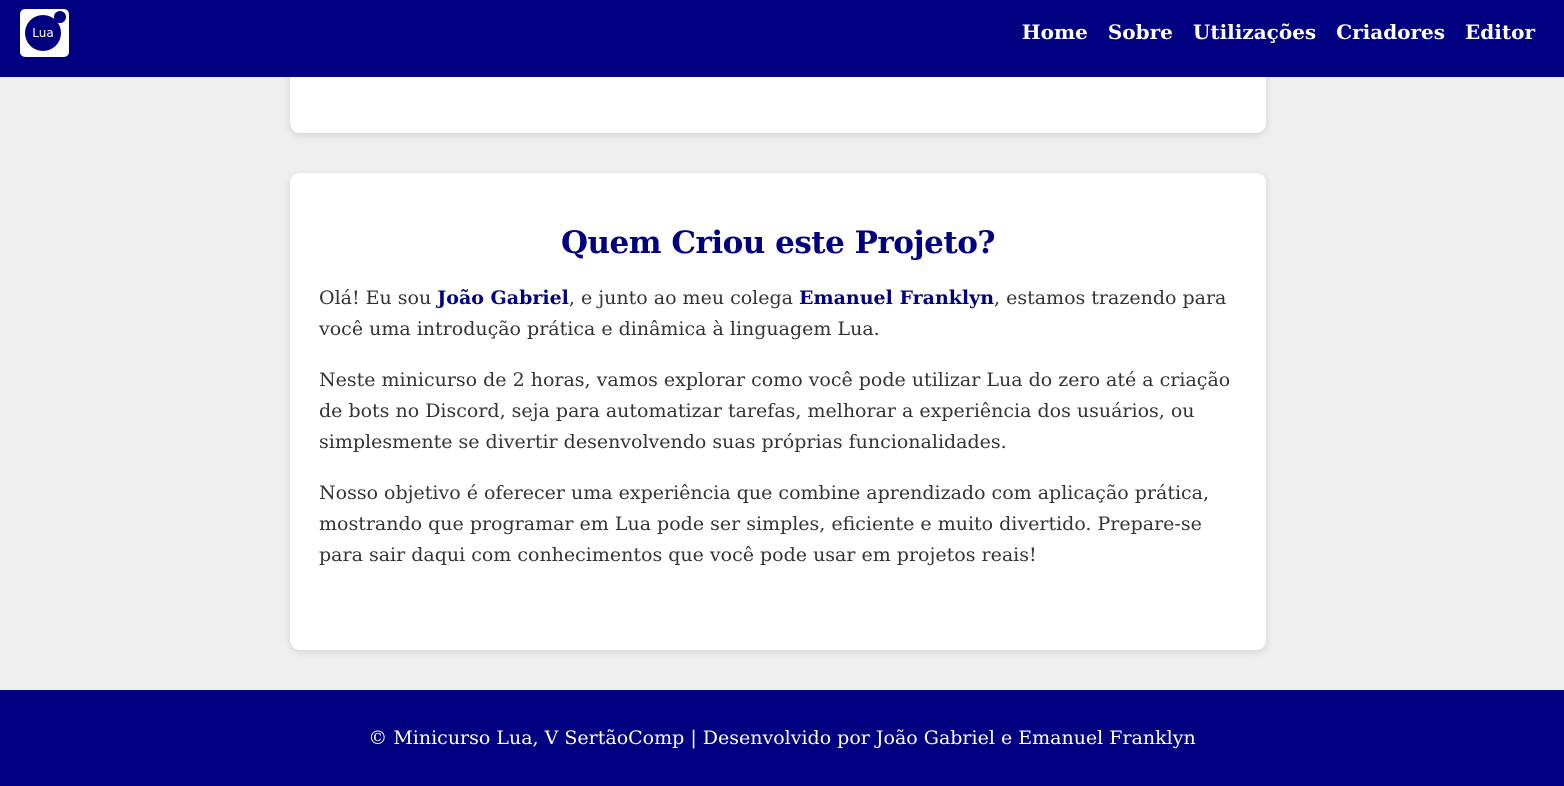 This screenshot has width=1564, height=786. Describe the element at coordinates (503, 298) in the screenshot. I see `author-name-joao: João Gabriel` at that location.